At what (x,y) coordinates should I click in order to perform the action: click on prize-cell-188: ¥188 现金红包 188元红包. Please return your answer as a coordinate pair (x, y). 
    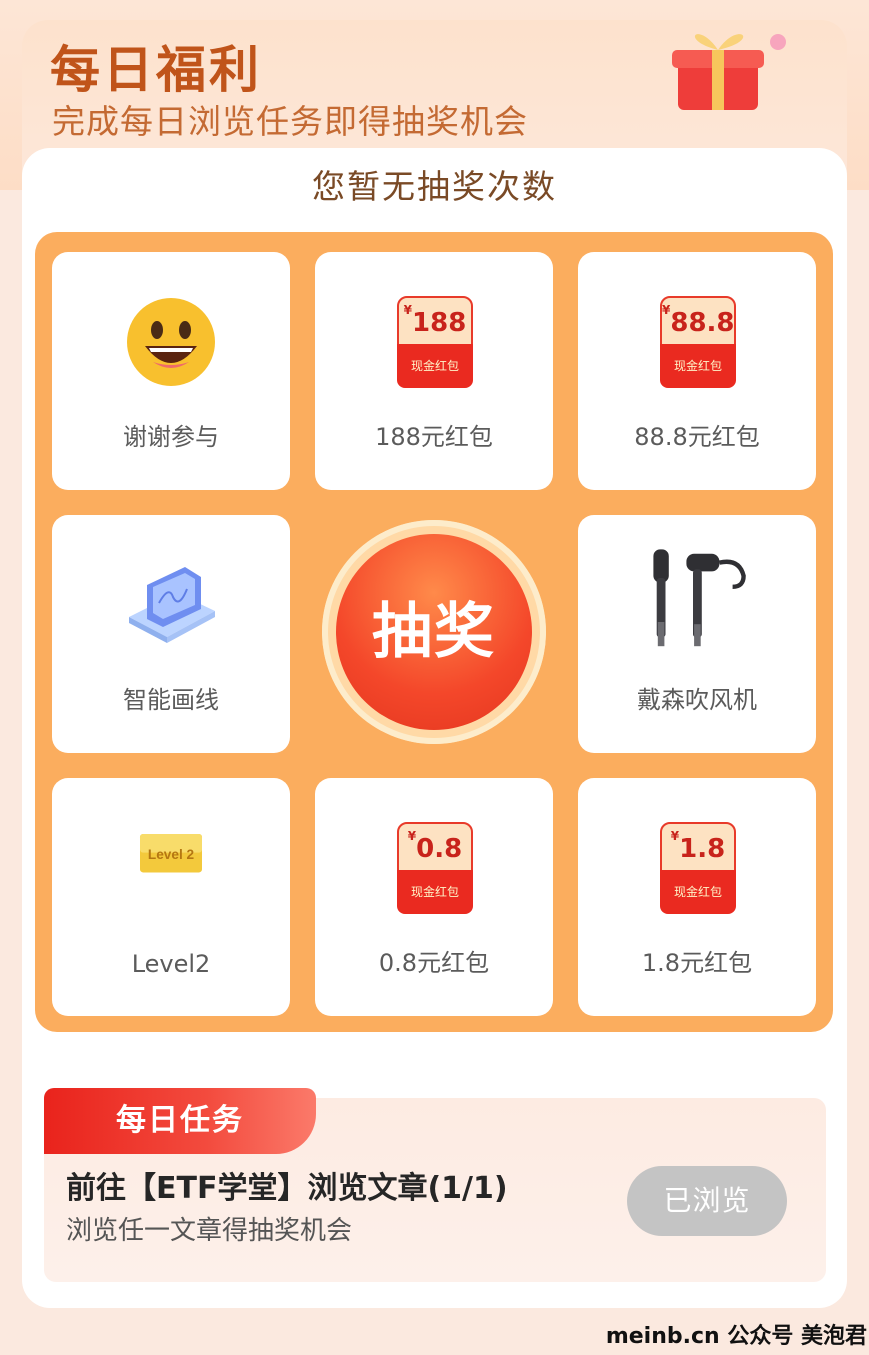
    Looking at the image, I should click on (434, 371).